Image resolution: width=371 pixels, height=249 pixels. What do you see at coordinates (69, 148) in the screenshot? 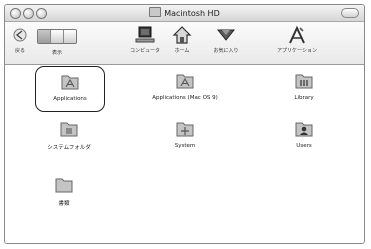
I see `folder-name: システムフォルダ` at bounding box center [69, 148].